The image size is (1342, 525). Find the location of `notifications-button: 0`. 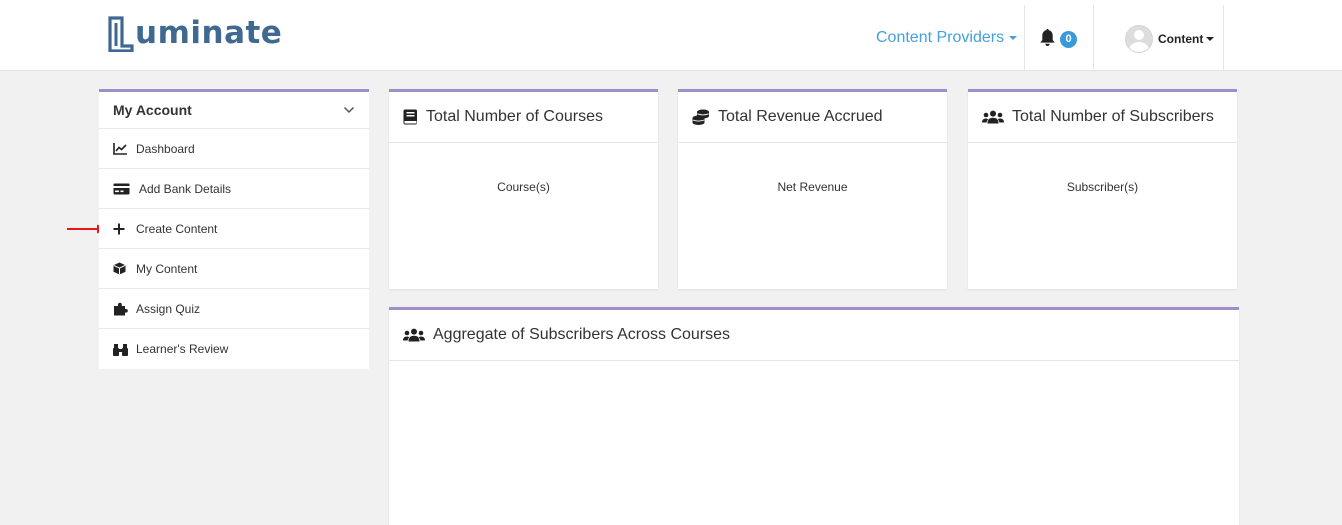

notifications-button: 0 is located at coordinates (1059, 39).